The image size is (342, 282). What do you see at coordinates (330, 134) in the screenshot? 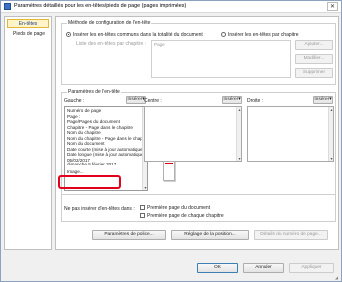
I see `right-scrollbar: ▴ ▾` at bounding box center [330, 134].